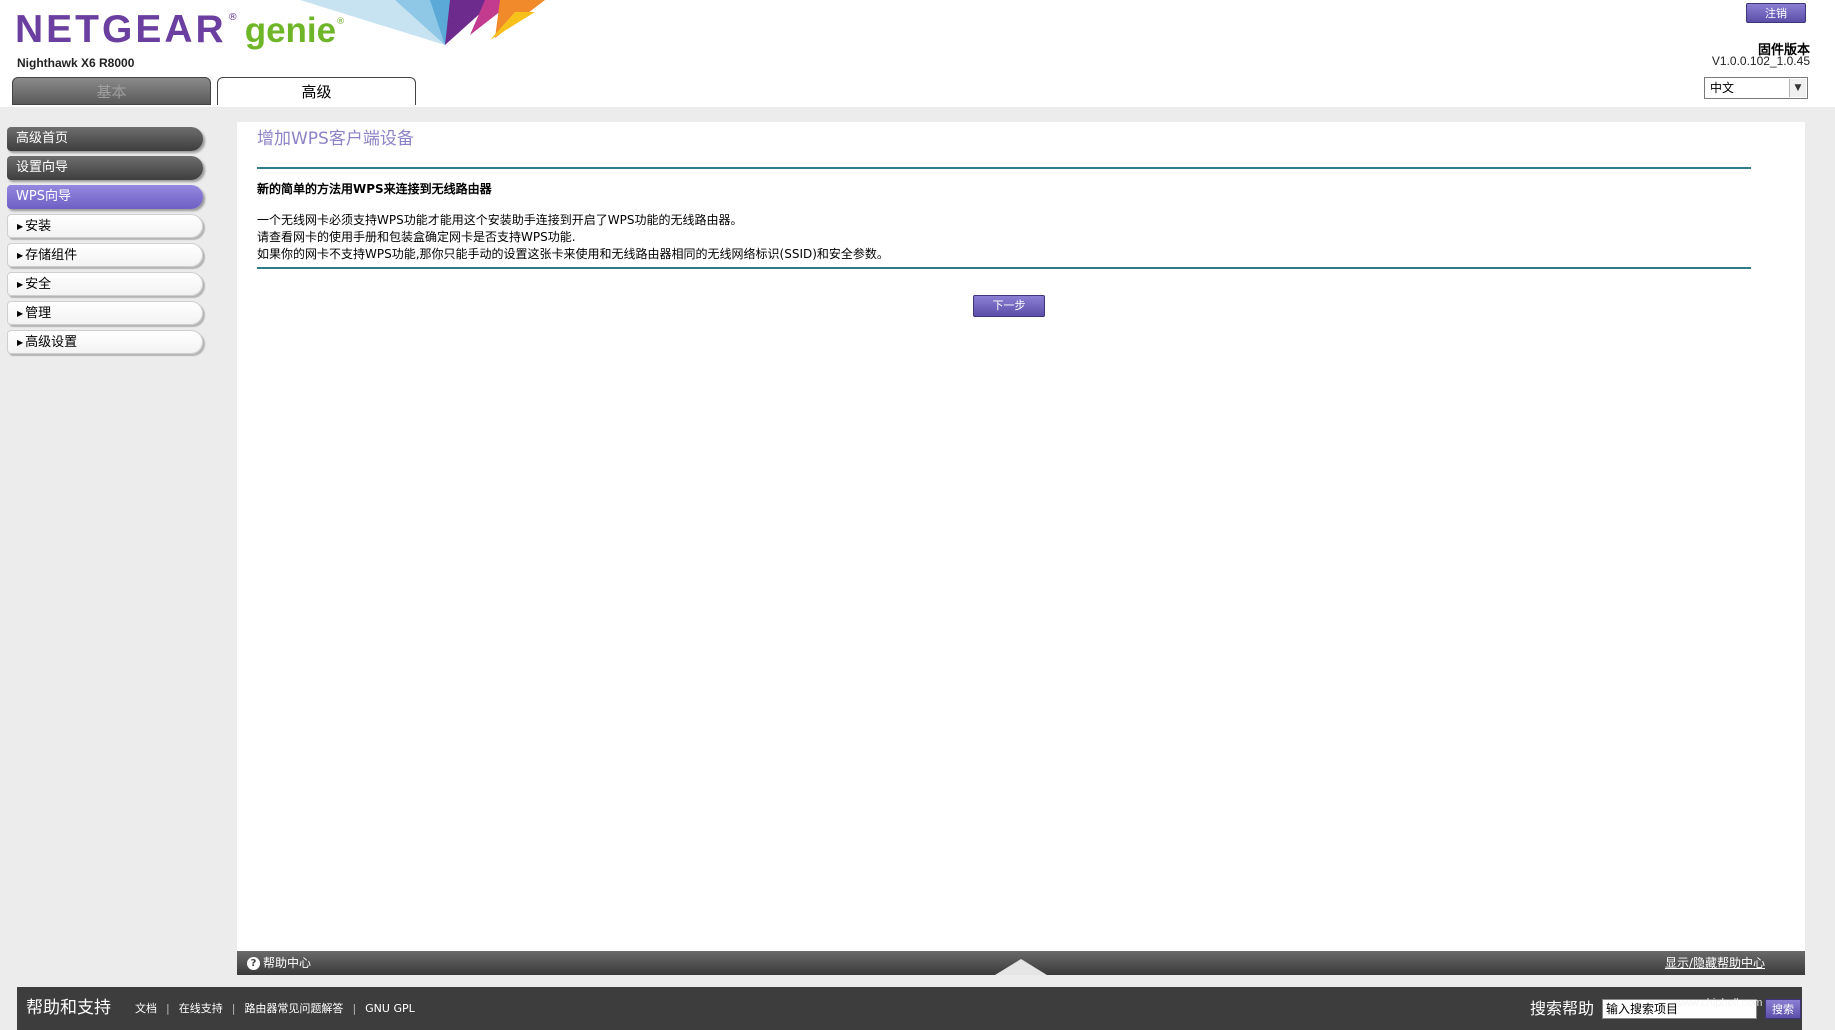 The height and width of the screenshot is (1030, 1835). What do you see at coordinates (121, 29) in the screenshot?
I see `brand-name: NETGEAR` at bounding box center [121, 29].